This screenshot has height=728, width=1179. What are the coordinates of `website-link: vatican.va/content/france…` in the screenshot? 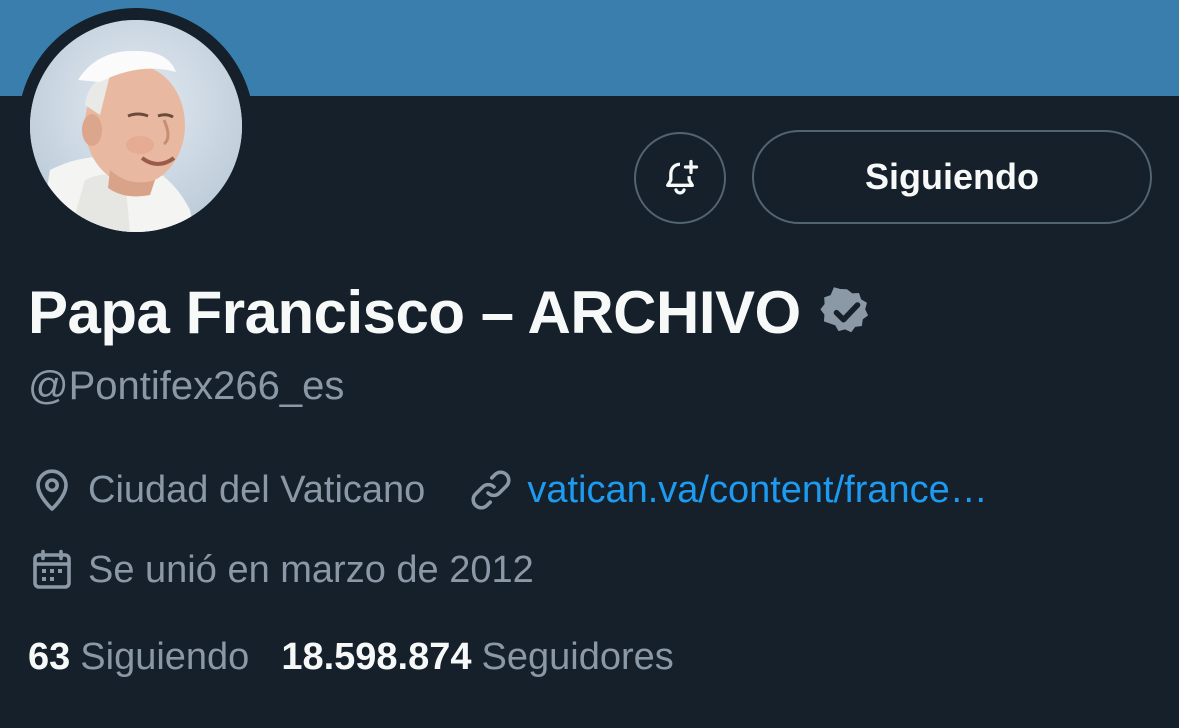 It's located at (757, 490).